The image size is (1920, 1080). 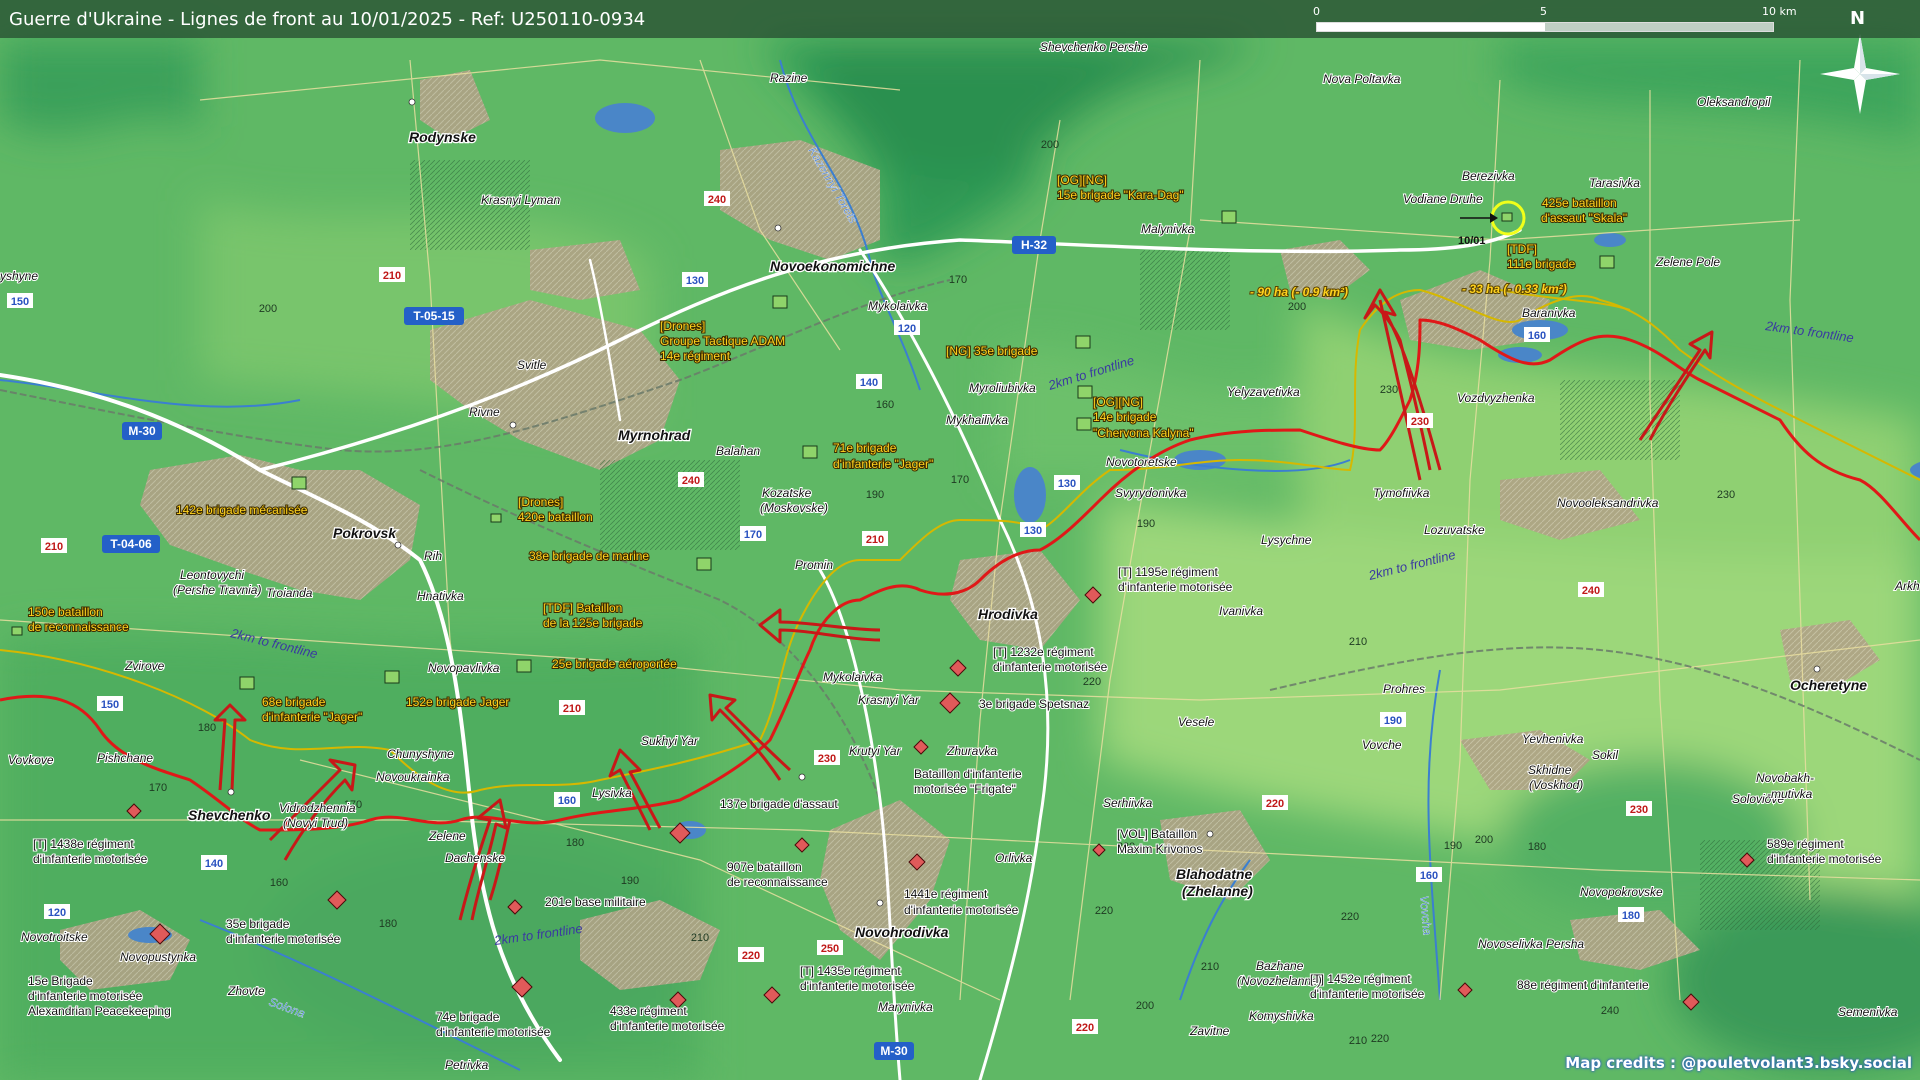 What do you see at coordinates (555, 517) in the screenshot?
I see `svg-text: 420e bataillon` at bounding box center [555, 517].